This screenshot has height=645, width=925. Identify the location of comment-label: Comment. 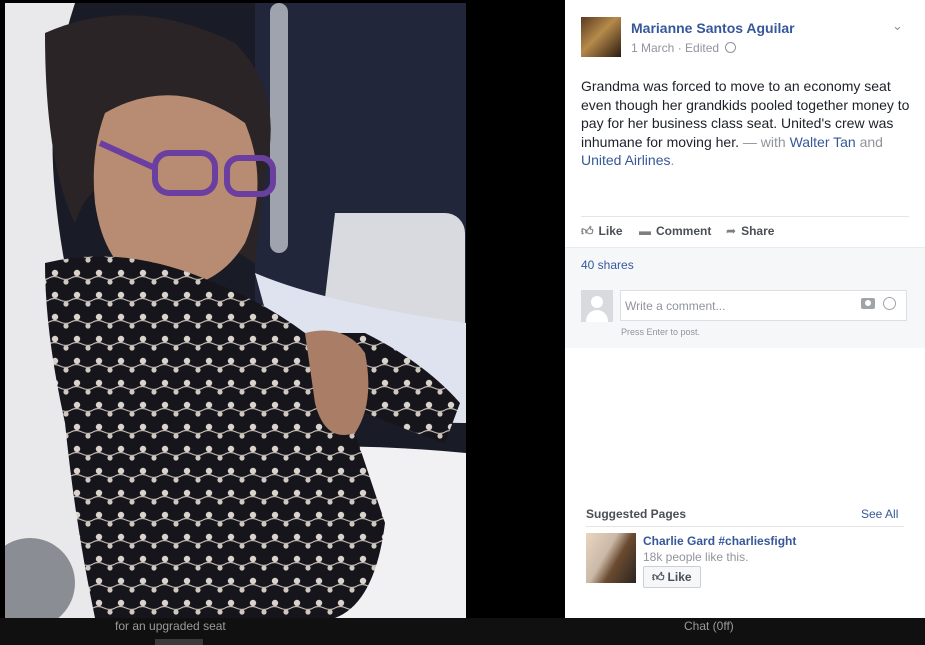
(684, 231).